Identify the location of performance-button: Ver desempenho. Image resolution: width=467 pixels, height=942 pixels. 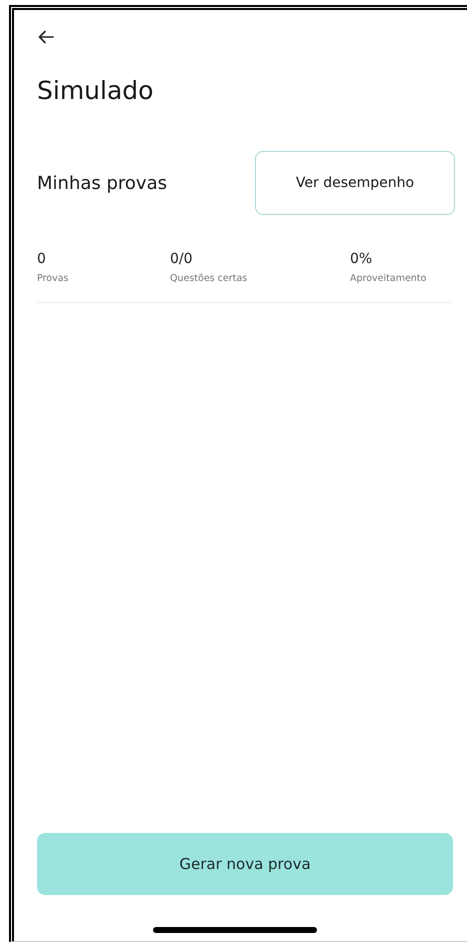
(355, 183).